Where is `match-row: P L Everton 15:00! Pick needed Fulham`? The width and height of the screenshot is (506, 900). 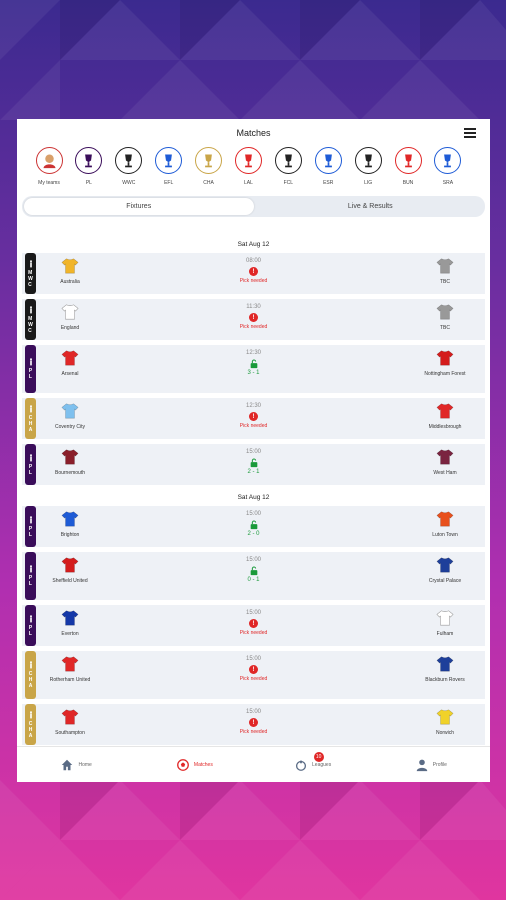 match-row: P L Everton 15:00! Pick needed Fulham is located at coordinates (253, 625).